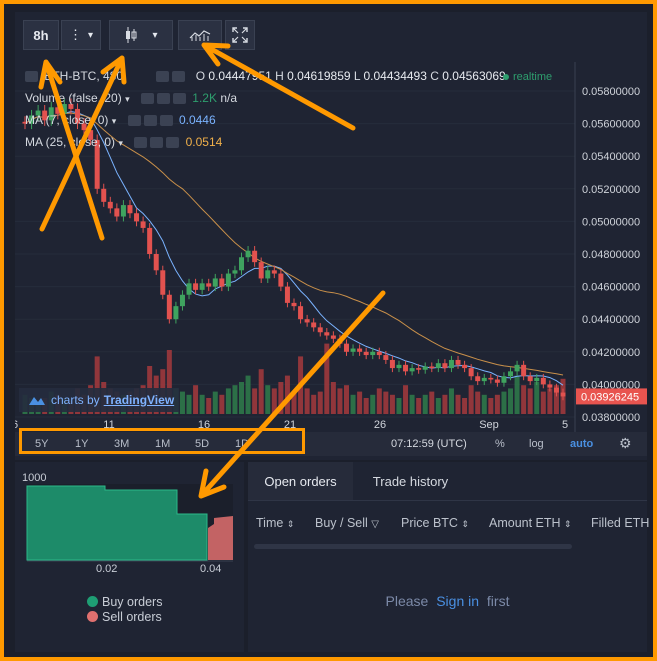 The height and width of the screenshot is (661, 657). I want to click on log-toggle: log, so click(536, 444).